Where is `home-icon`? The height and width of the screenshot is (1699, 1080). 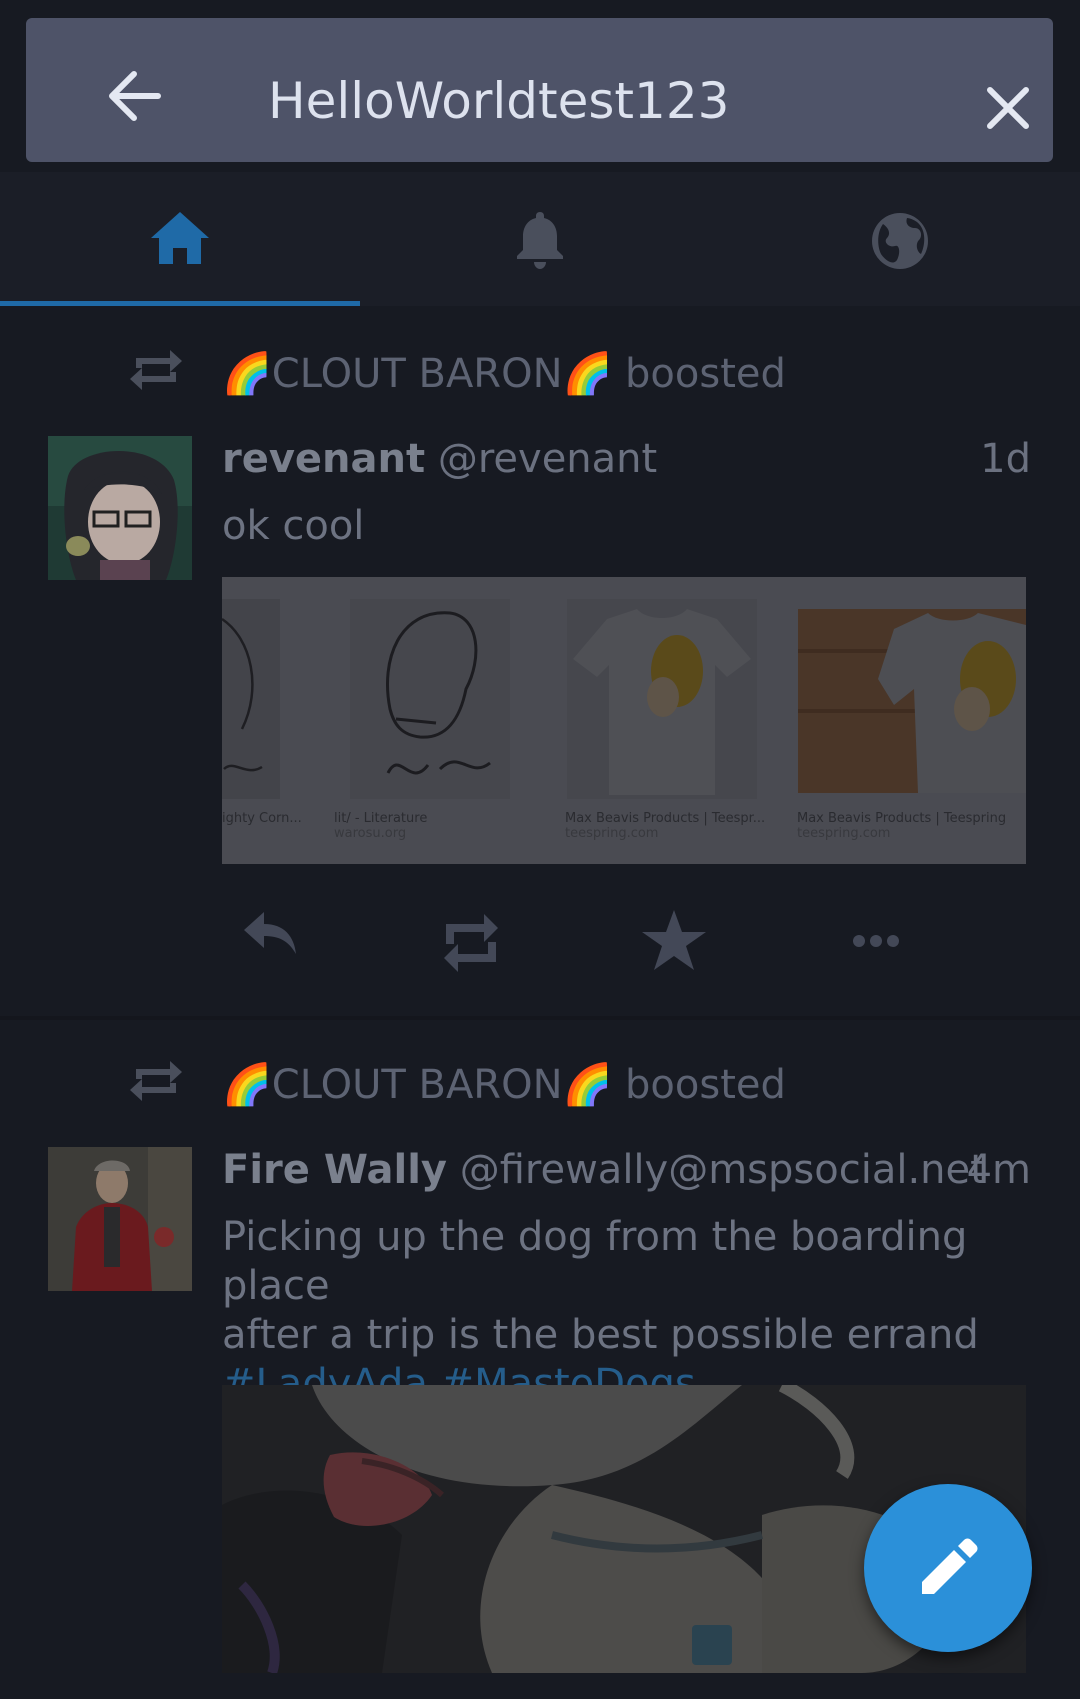
home-icon is located at coordinates (180, 238).